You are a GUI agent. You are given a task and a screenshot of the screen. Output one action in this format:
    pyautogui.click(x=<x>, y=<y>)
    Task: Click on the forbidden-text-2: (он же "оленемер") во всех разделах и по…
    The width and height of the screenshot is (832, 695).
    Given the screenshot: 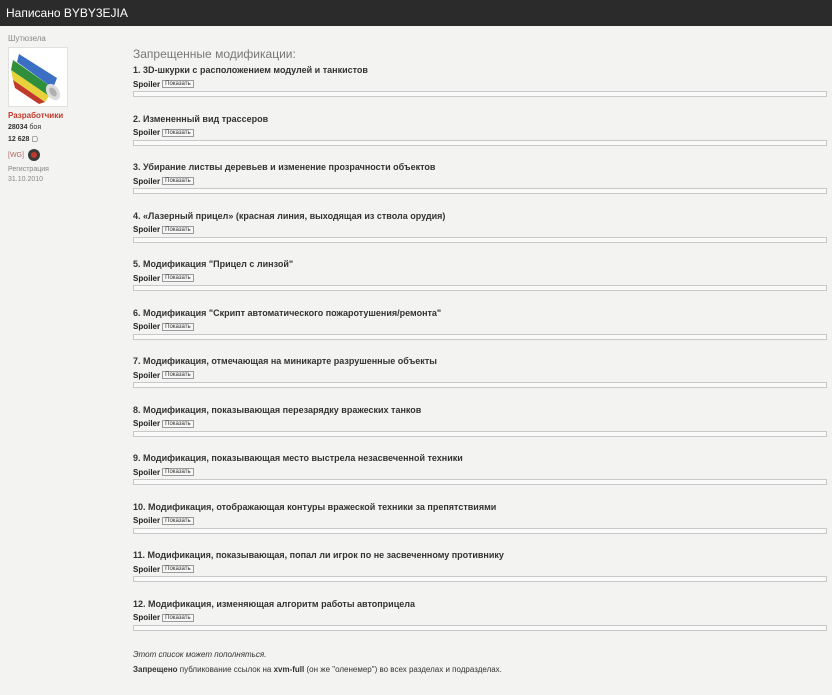 What is the action you would take?
    pyautogui.click(x=404, y=669)
    